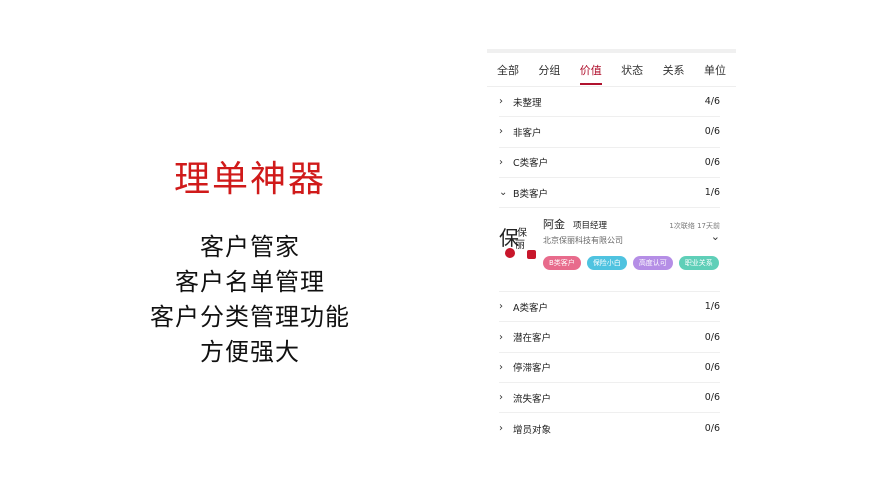 This screenshot has height=497, width=883. I want to click on group-row-c-class: › C类客户 0/6, so click(609, 163).